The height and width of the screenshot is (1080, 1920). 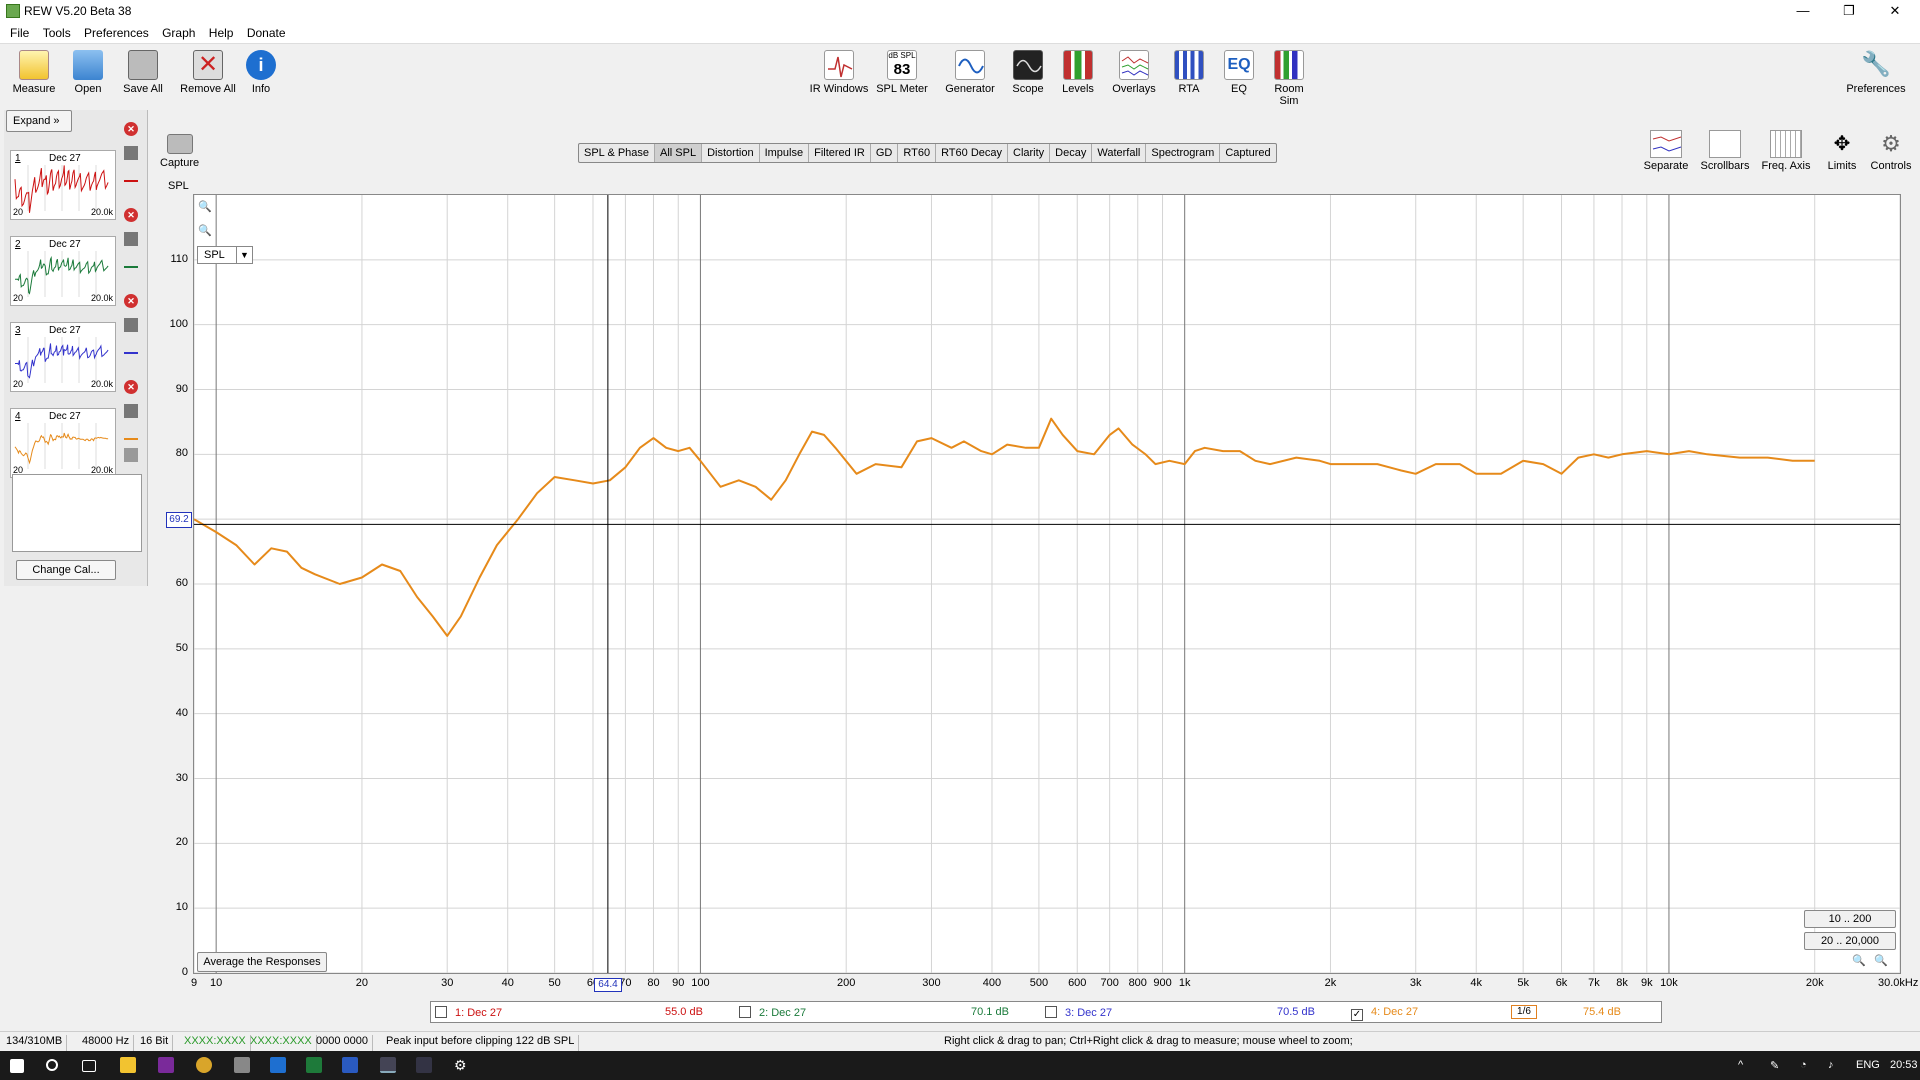 What do you see at coordinates (840, 153) in the screenshot?
I see `tab-filtered-ir: Filtered IR` at bounding box center [840, 153].